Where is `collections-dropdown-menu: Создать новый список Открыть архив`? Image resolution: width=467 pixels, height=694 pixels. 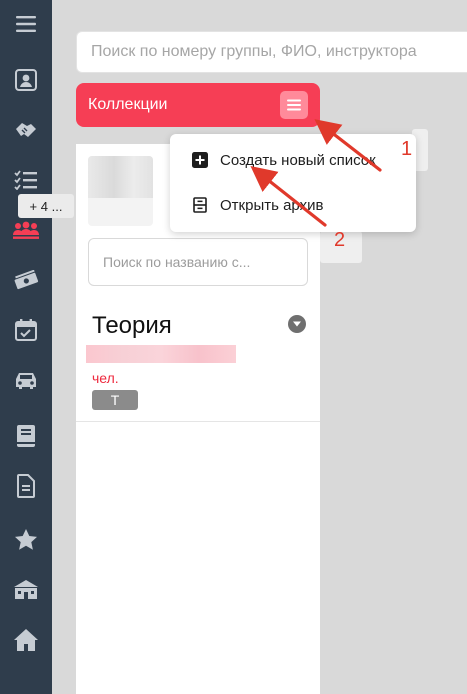 collections-dropdown-menu: Создать новый список Открыть архив is located at coordinates (293, 183).